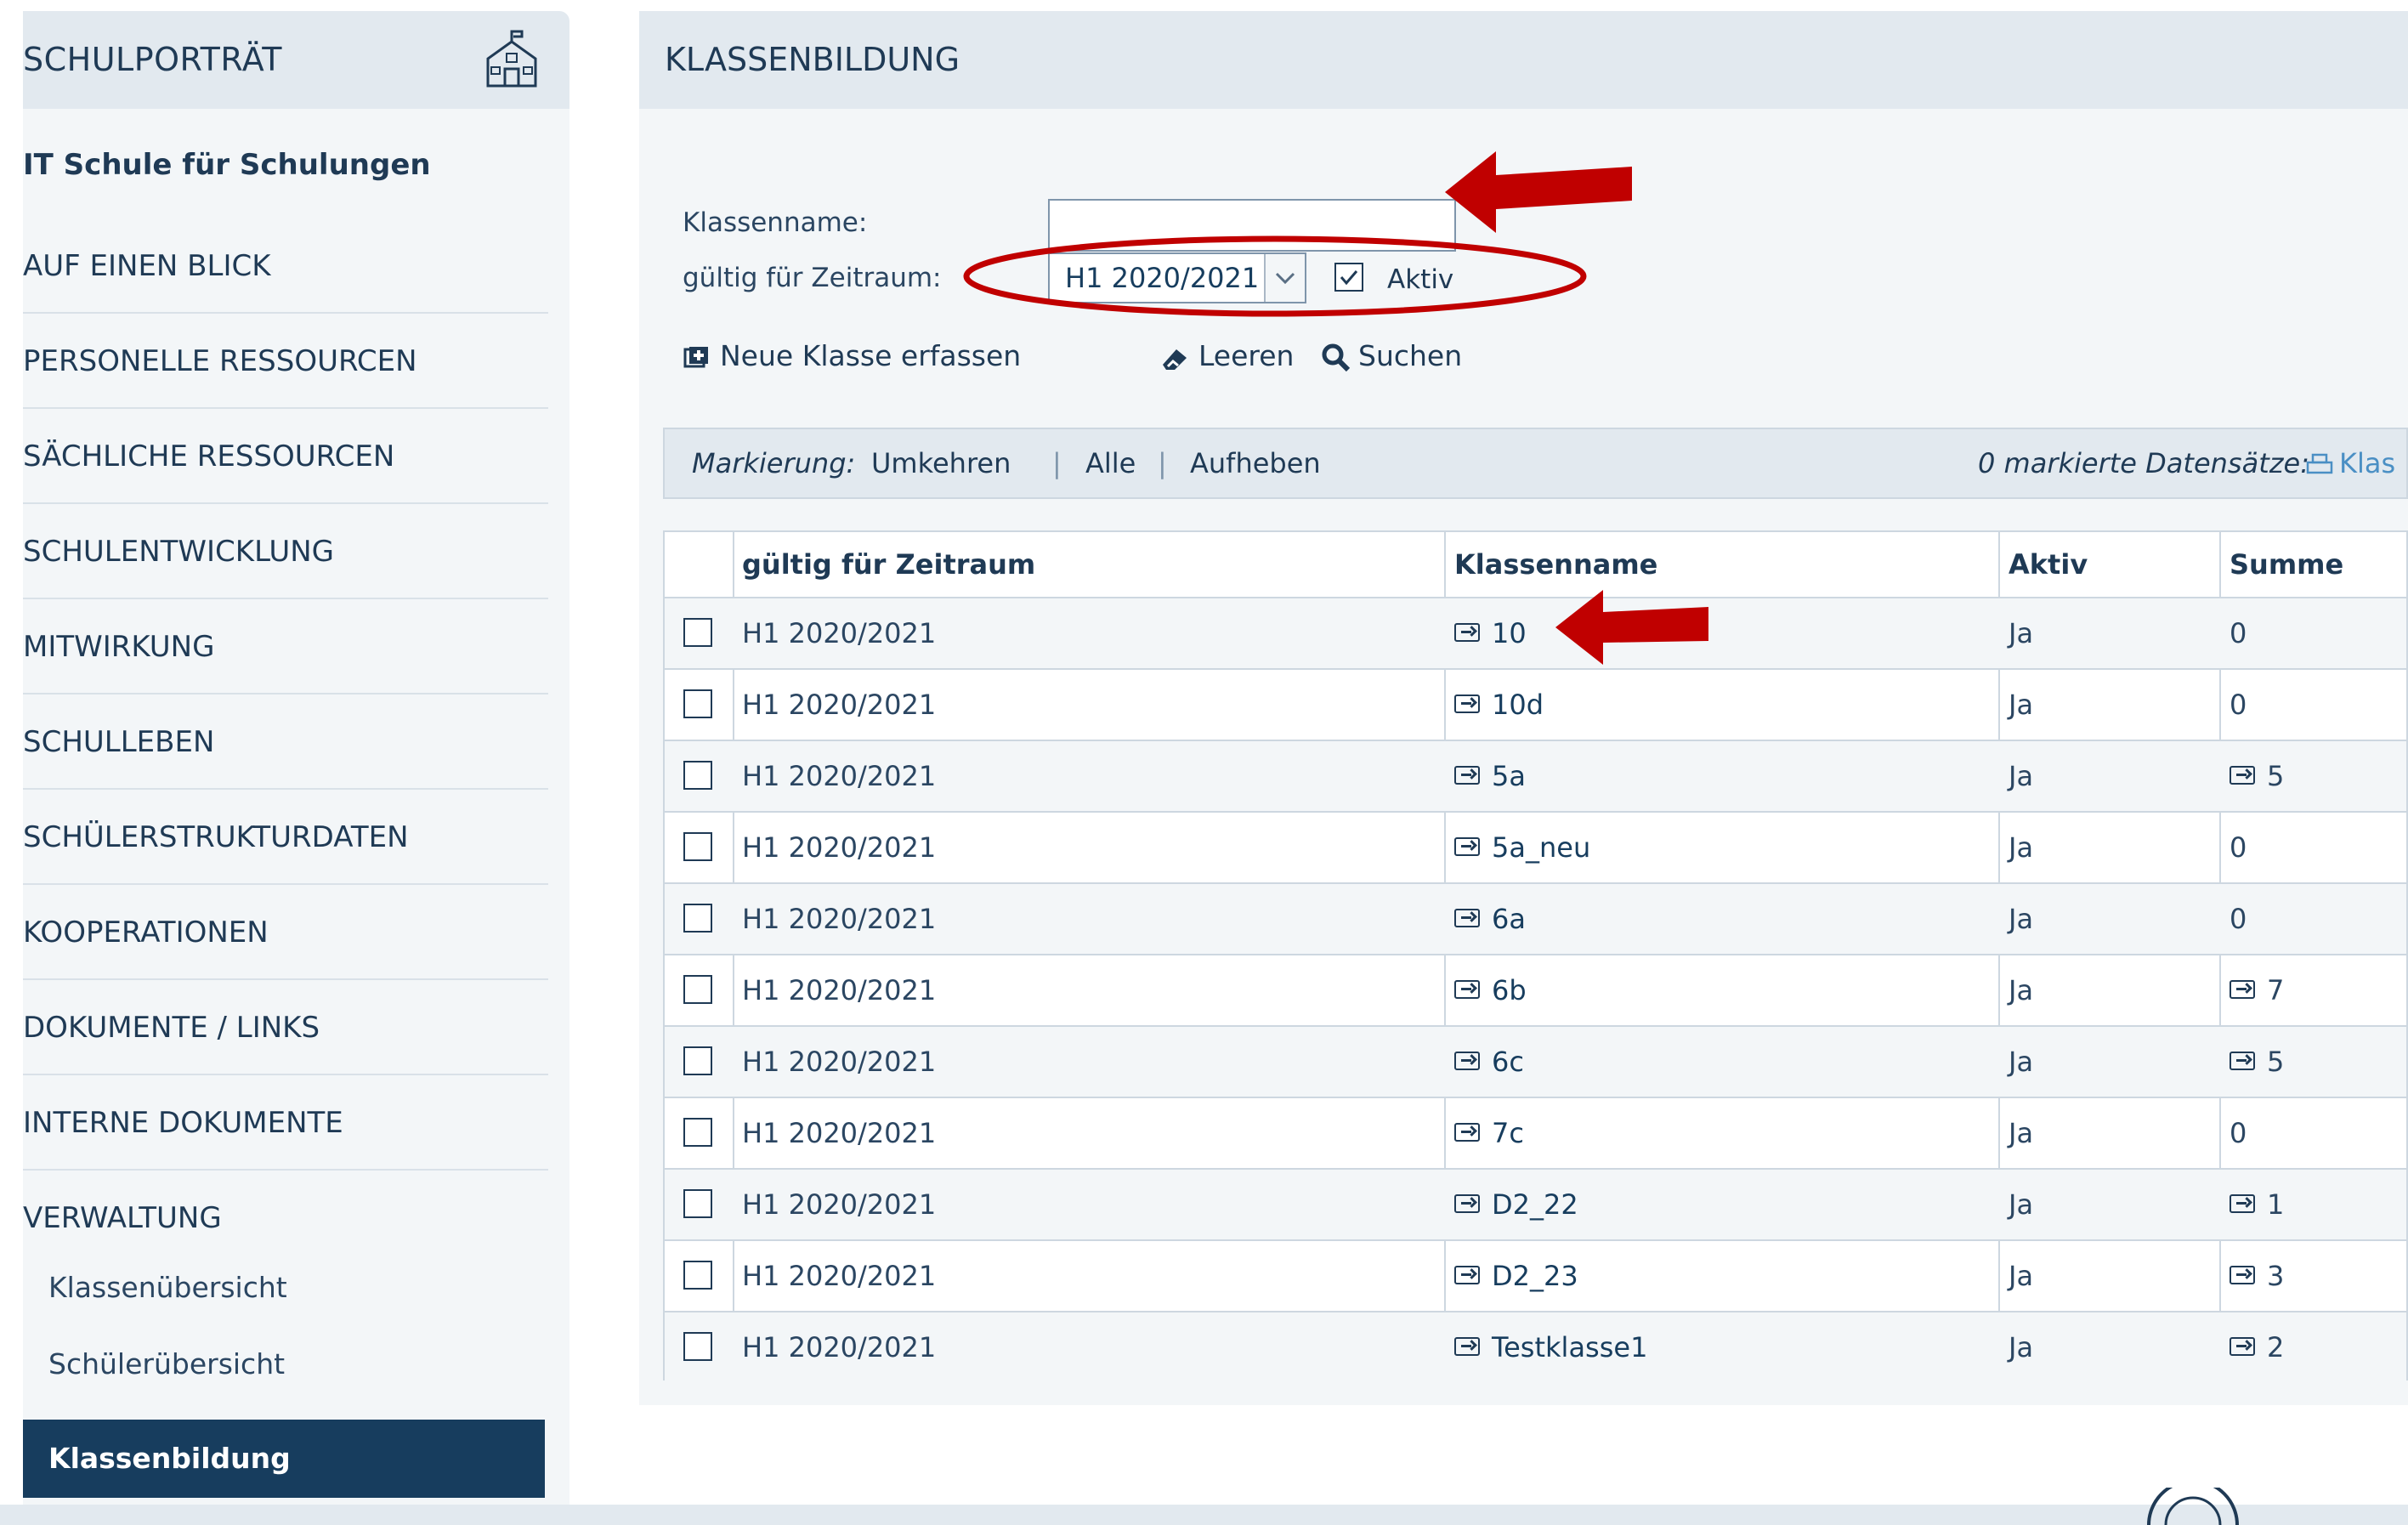 The height and width of the screenshot is (1525, 2408). I want to click on sidebar-item: PERSONELLE RESSOURCEN, so click(285, 362).